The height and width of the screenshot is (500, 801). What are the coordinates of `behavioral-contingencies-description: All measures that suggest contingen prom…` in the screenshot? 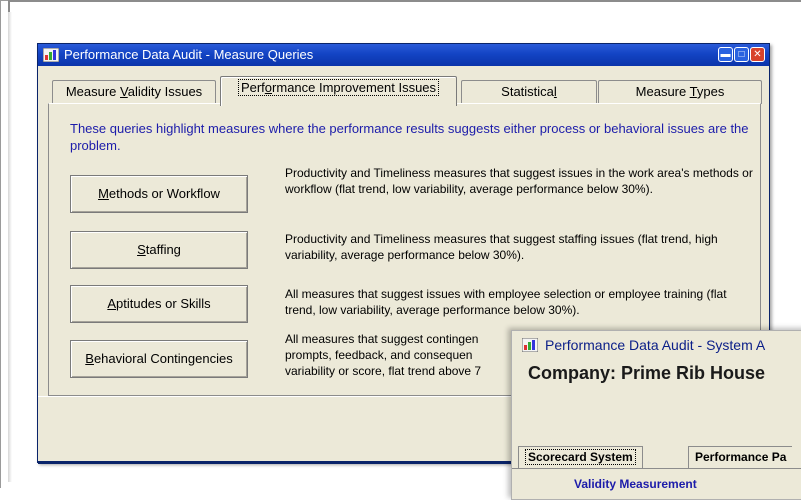 It's located at (383, 355).